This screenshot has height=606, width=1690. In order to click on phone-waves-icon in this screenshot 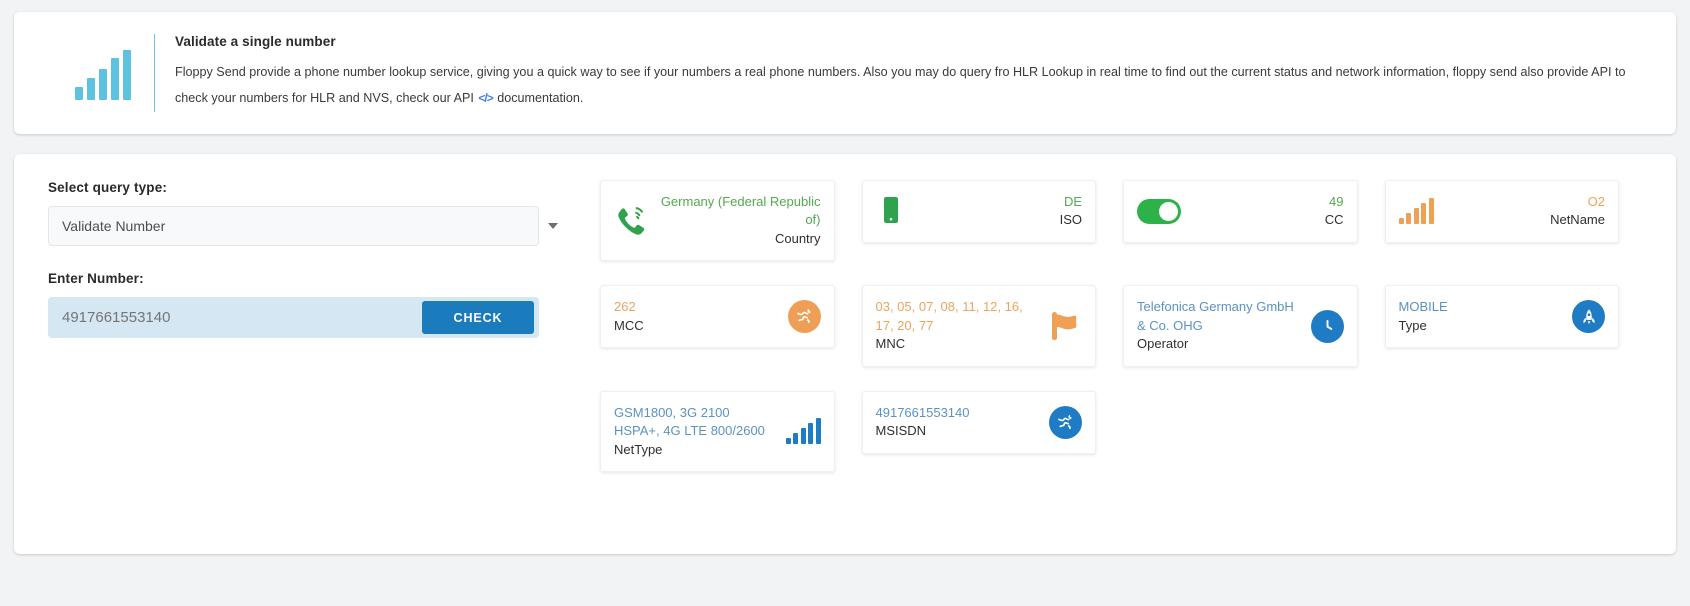, I will do `click(631, 221)`.